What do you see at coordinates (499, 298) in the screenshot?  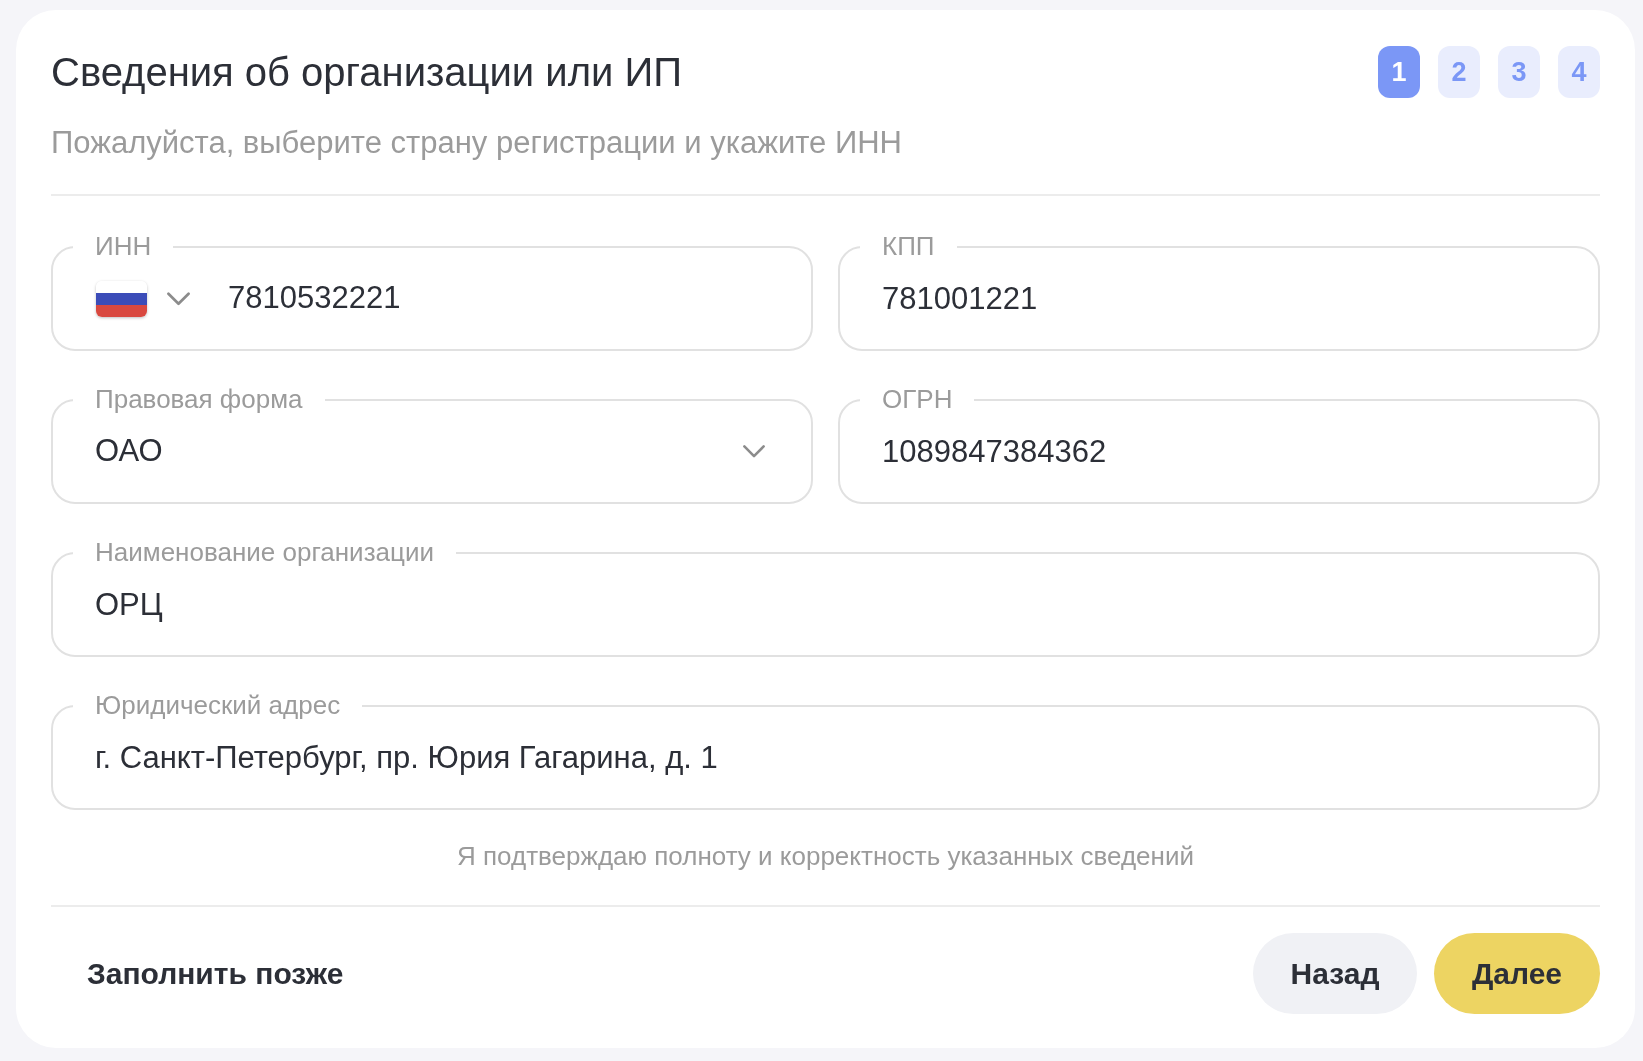 I see `inn-input: 7810532221` at bounding box center [499, 298].